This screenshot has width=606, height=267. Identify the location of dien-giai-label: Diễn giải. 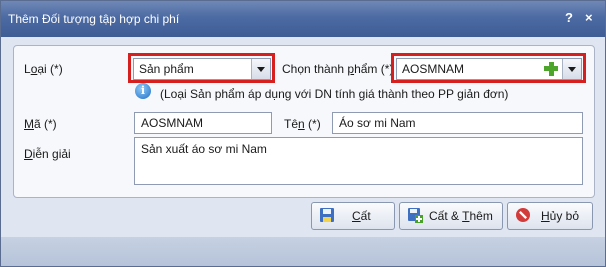
(47, 154).